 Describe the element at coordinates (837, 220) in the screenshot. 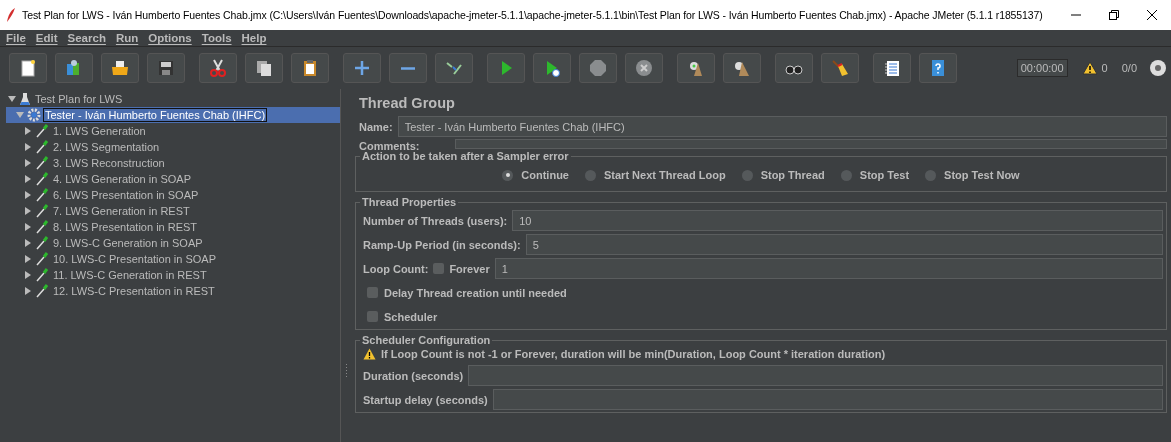

I see `threads-field: 10` at that location.